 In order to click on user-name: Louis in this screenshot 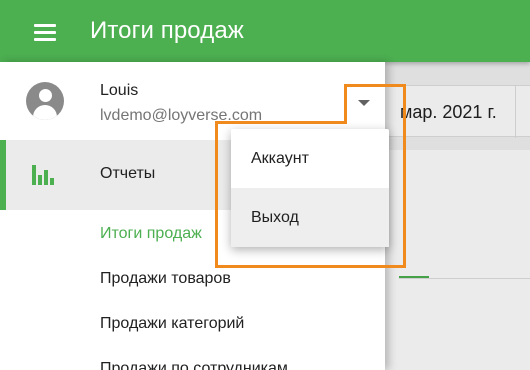, I will do `click(119, 90)`.